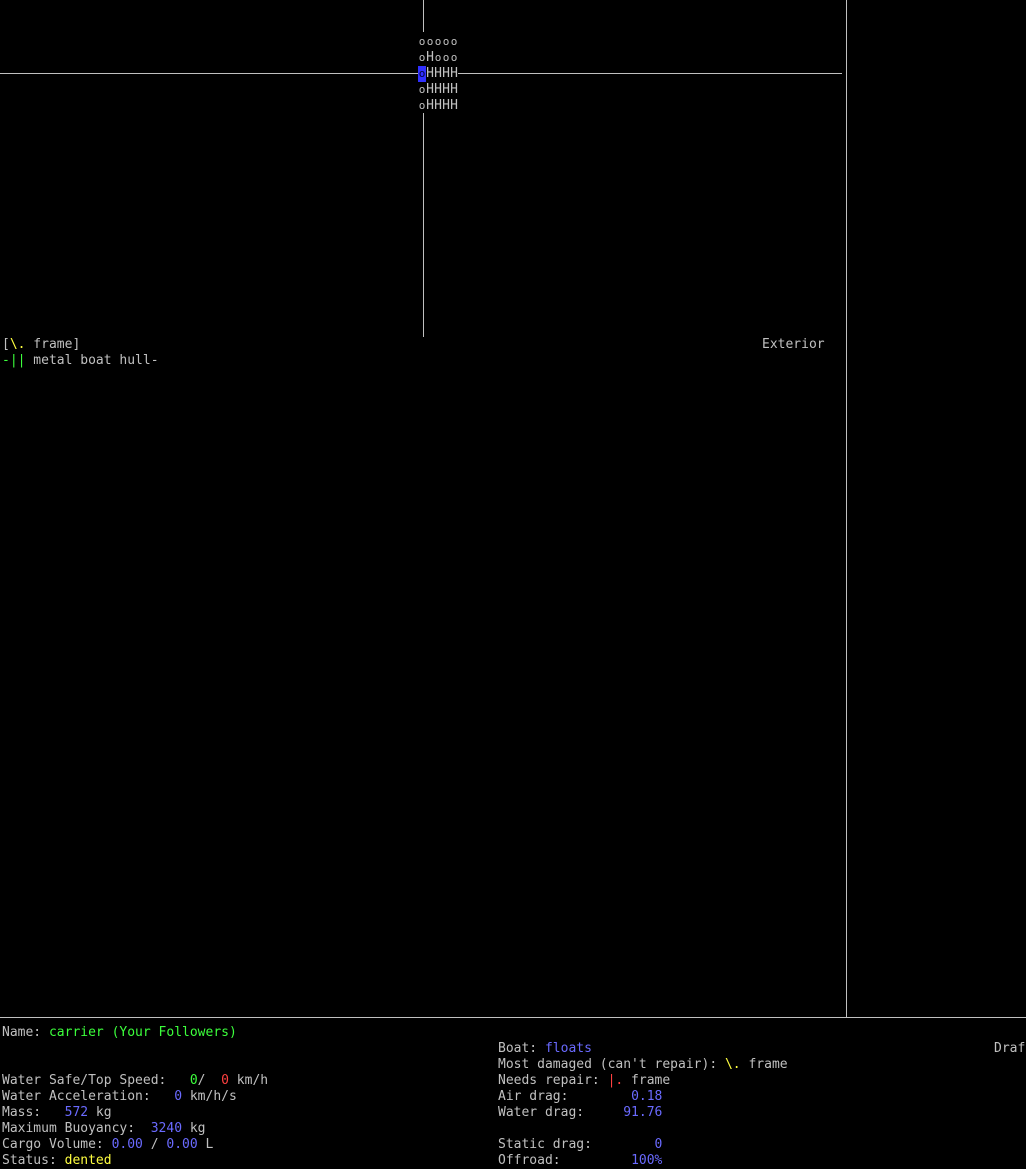 The width and height of the screenshot is (1026, 1169). What do you see at coordinates (6, 344) in the screenshot?
I see `frame-bracket: [` at bounding box center [6, 344].